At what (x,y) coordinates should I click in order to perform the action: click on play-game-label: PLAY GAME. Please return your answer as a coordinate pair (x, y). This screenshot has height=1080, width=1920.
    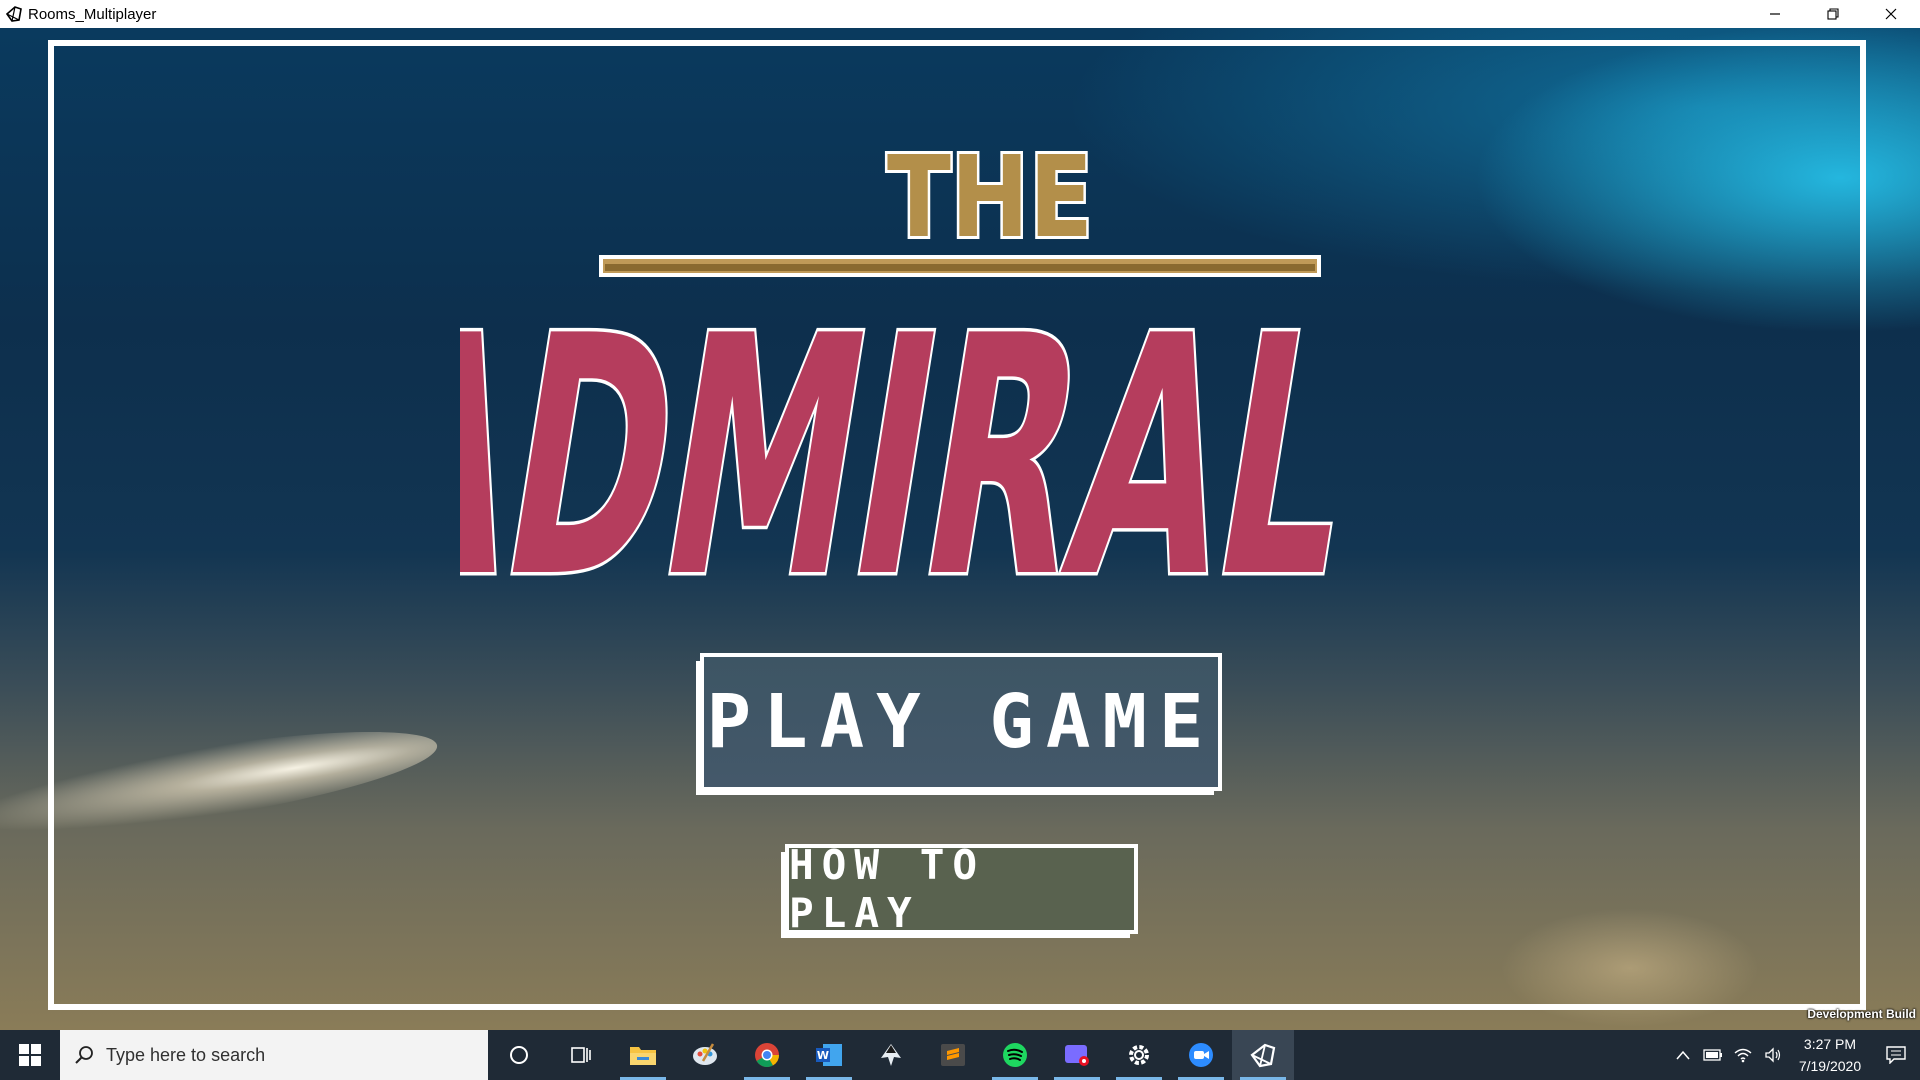
    Looking at the image, I should click on (961, 722).